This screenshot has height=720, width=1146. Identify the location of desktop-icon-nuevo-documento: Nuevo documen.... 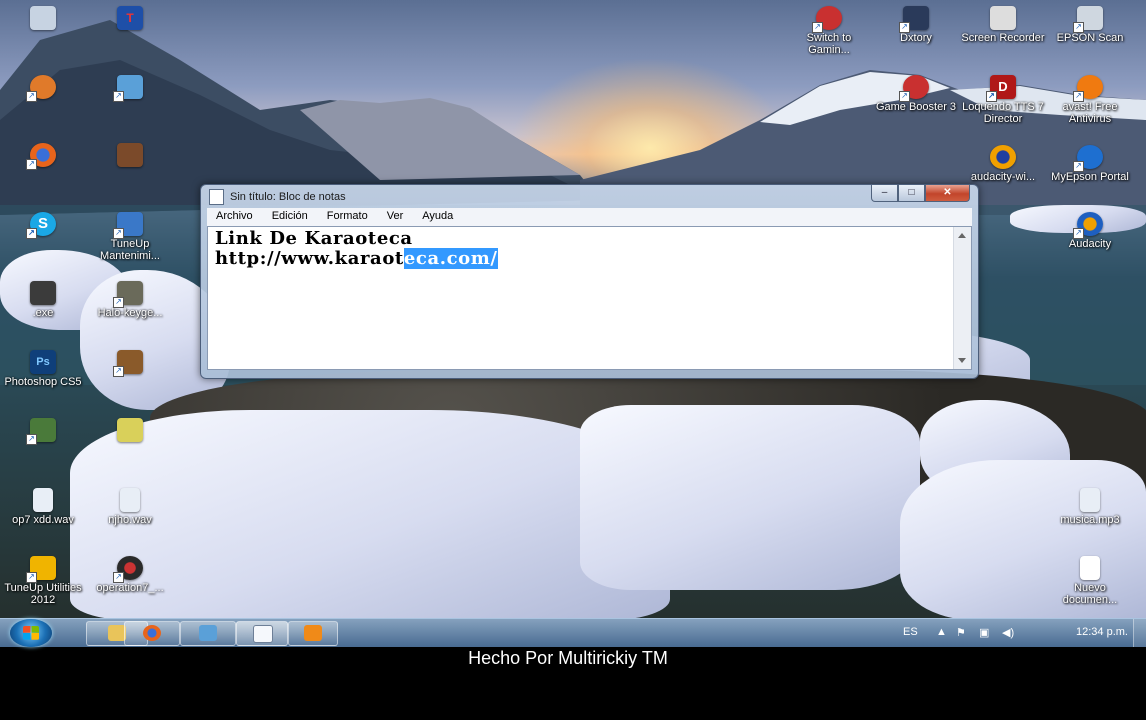
(1090, 581).